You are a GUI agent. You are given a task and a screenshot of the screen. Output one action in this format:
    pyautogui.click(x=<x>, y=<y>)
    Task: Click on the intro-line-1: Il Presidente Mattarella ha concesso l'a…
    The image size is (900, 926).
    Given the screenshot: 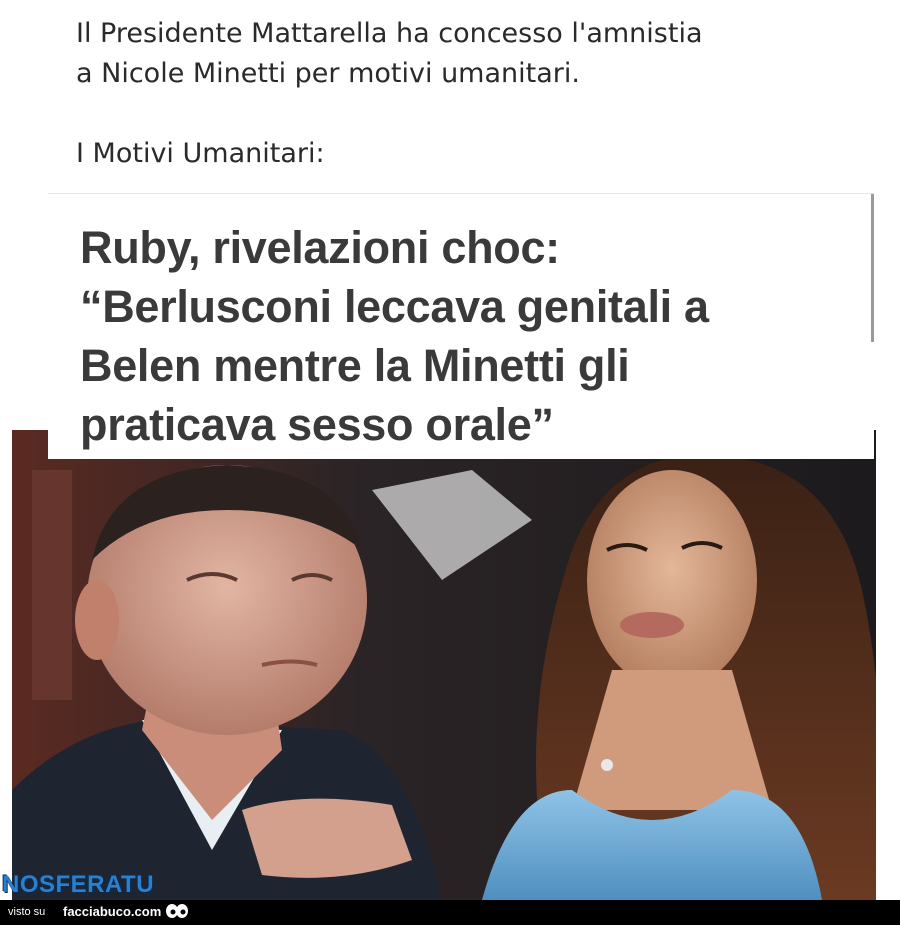 What is the action you would take?
    pyautogui.click(x=389, y=33)
    